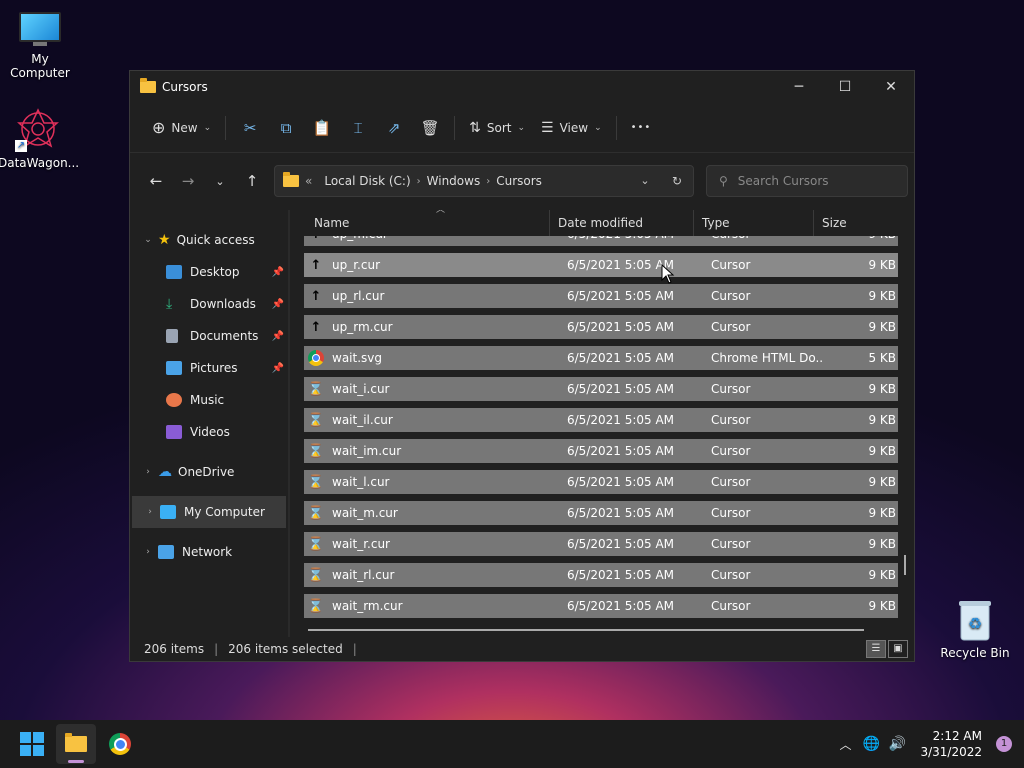 The height and width of the screenshot is (768, 1024). I want to click on search-box: ⚲, so click(807, 181).